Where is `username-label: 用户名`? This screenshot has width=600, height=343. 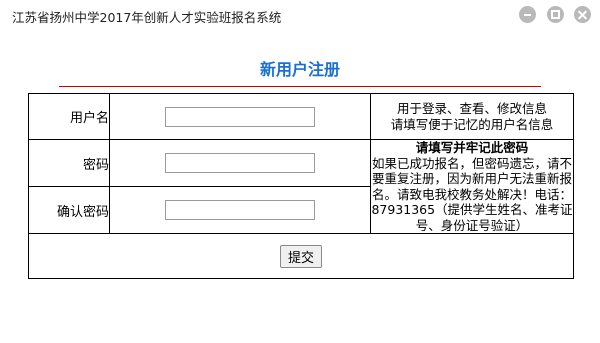 username-label: 用户名 is located at coordinates (69, 116).